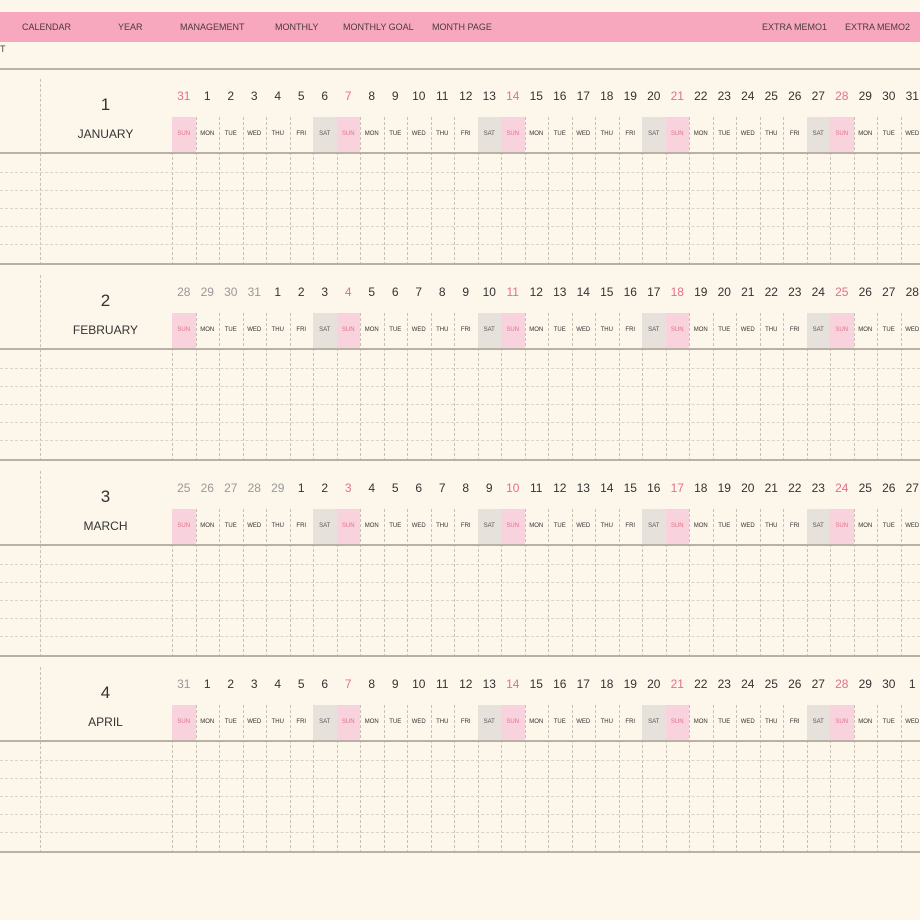 Image resolution: width=920 pixels, height=920 pixels. What do you see at coordinates (513, 96) in the screenshot?
I see `day-number: 14` at bounding box center [513, 96].